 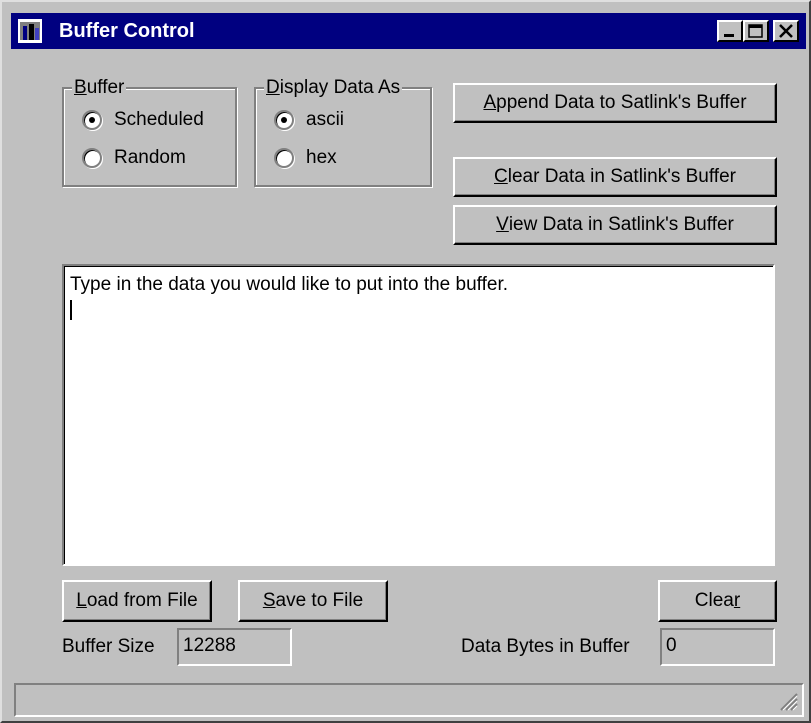 What do you see at coordinates (729, 35) in the screenshot?
I see `minimize-icon` at bounding box center [729, 35].